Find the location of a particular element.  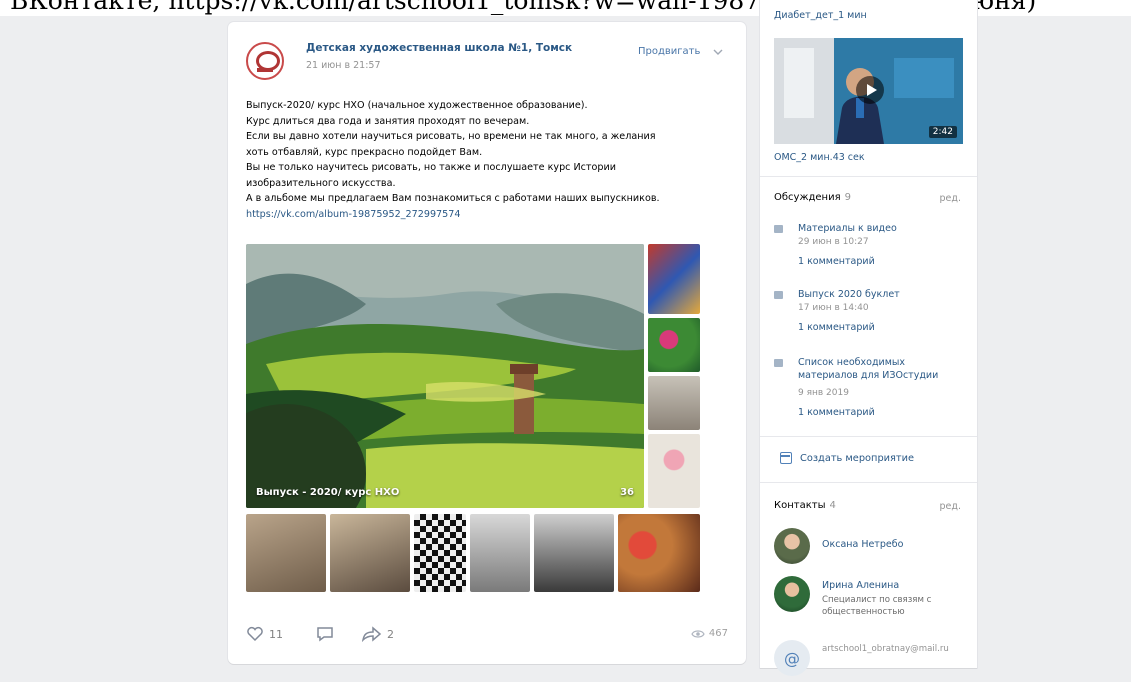

contact-role: Специалист по связям с общественностью is located at coordinates (877, 606).